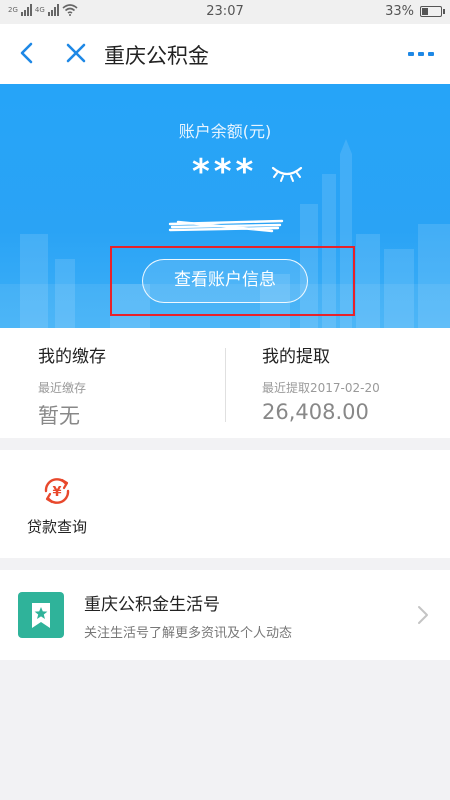 The image size is (450, 800). Describe the element at coordinates (315, 412) in the screenshot. I see `withdraw-value: 26,408.00` at that location.